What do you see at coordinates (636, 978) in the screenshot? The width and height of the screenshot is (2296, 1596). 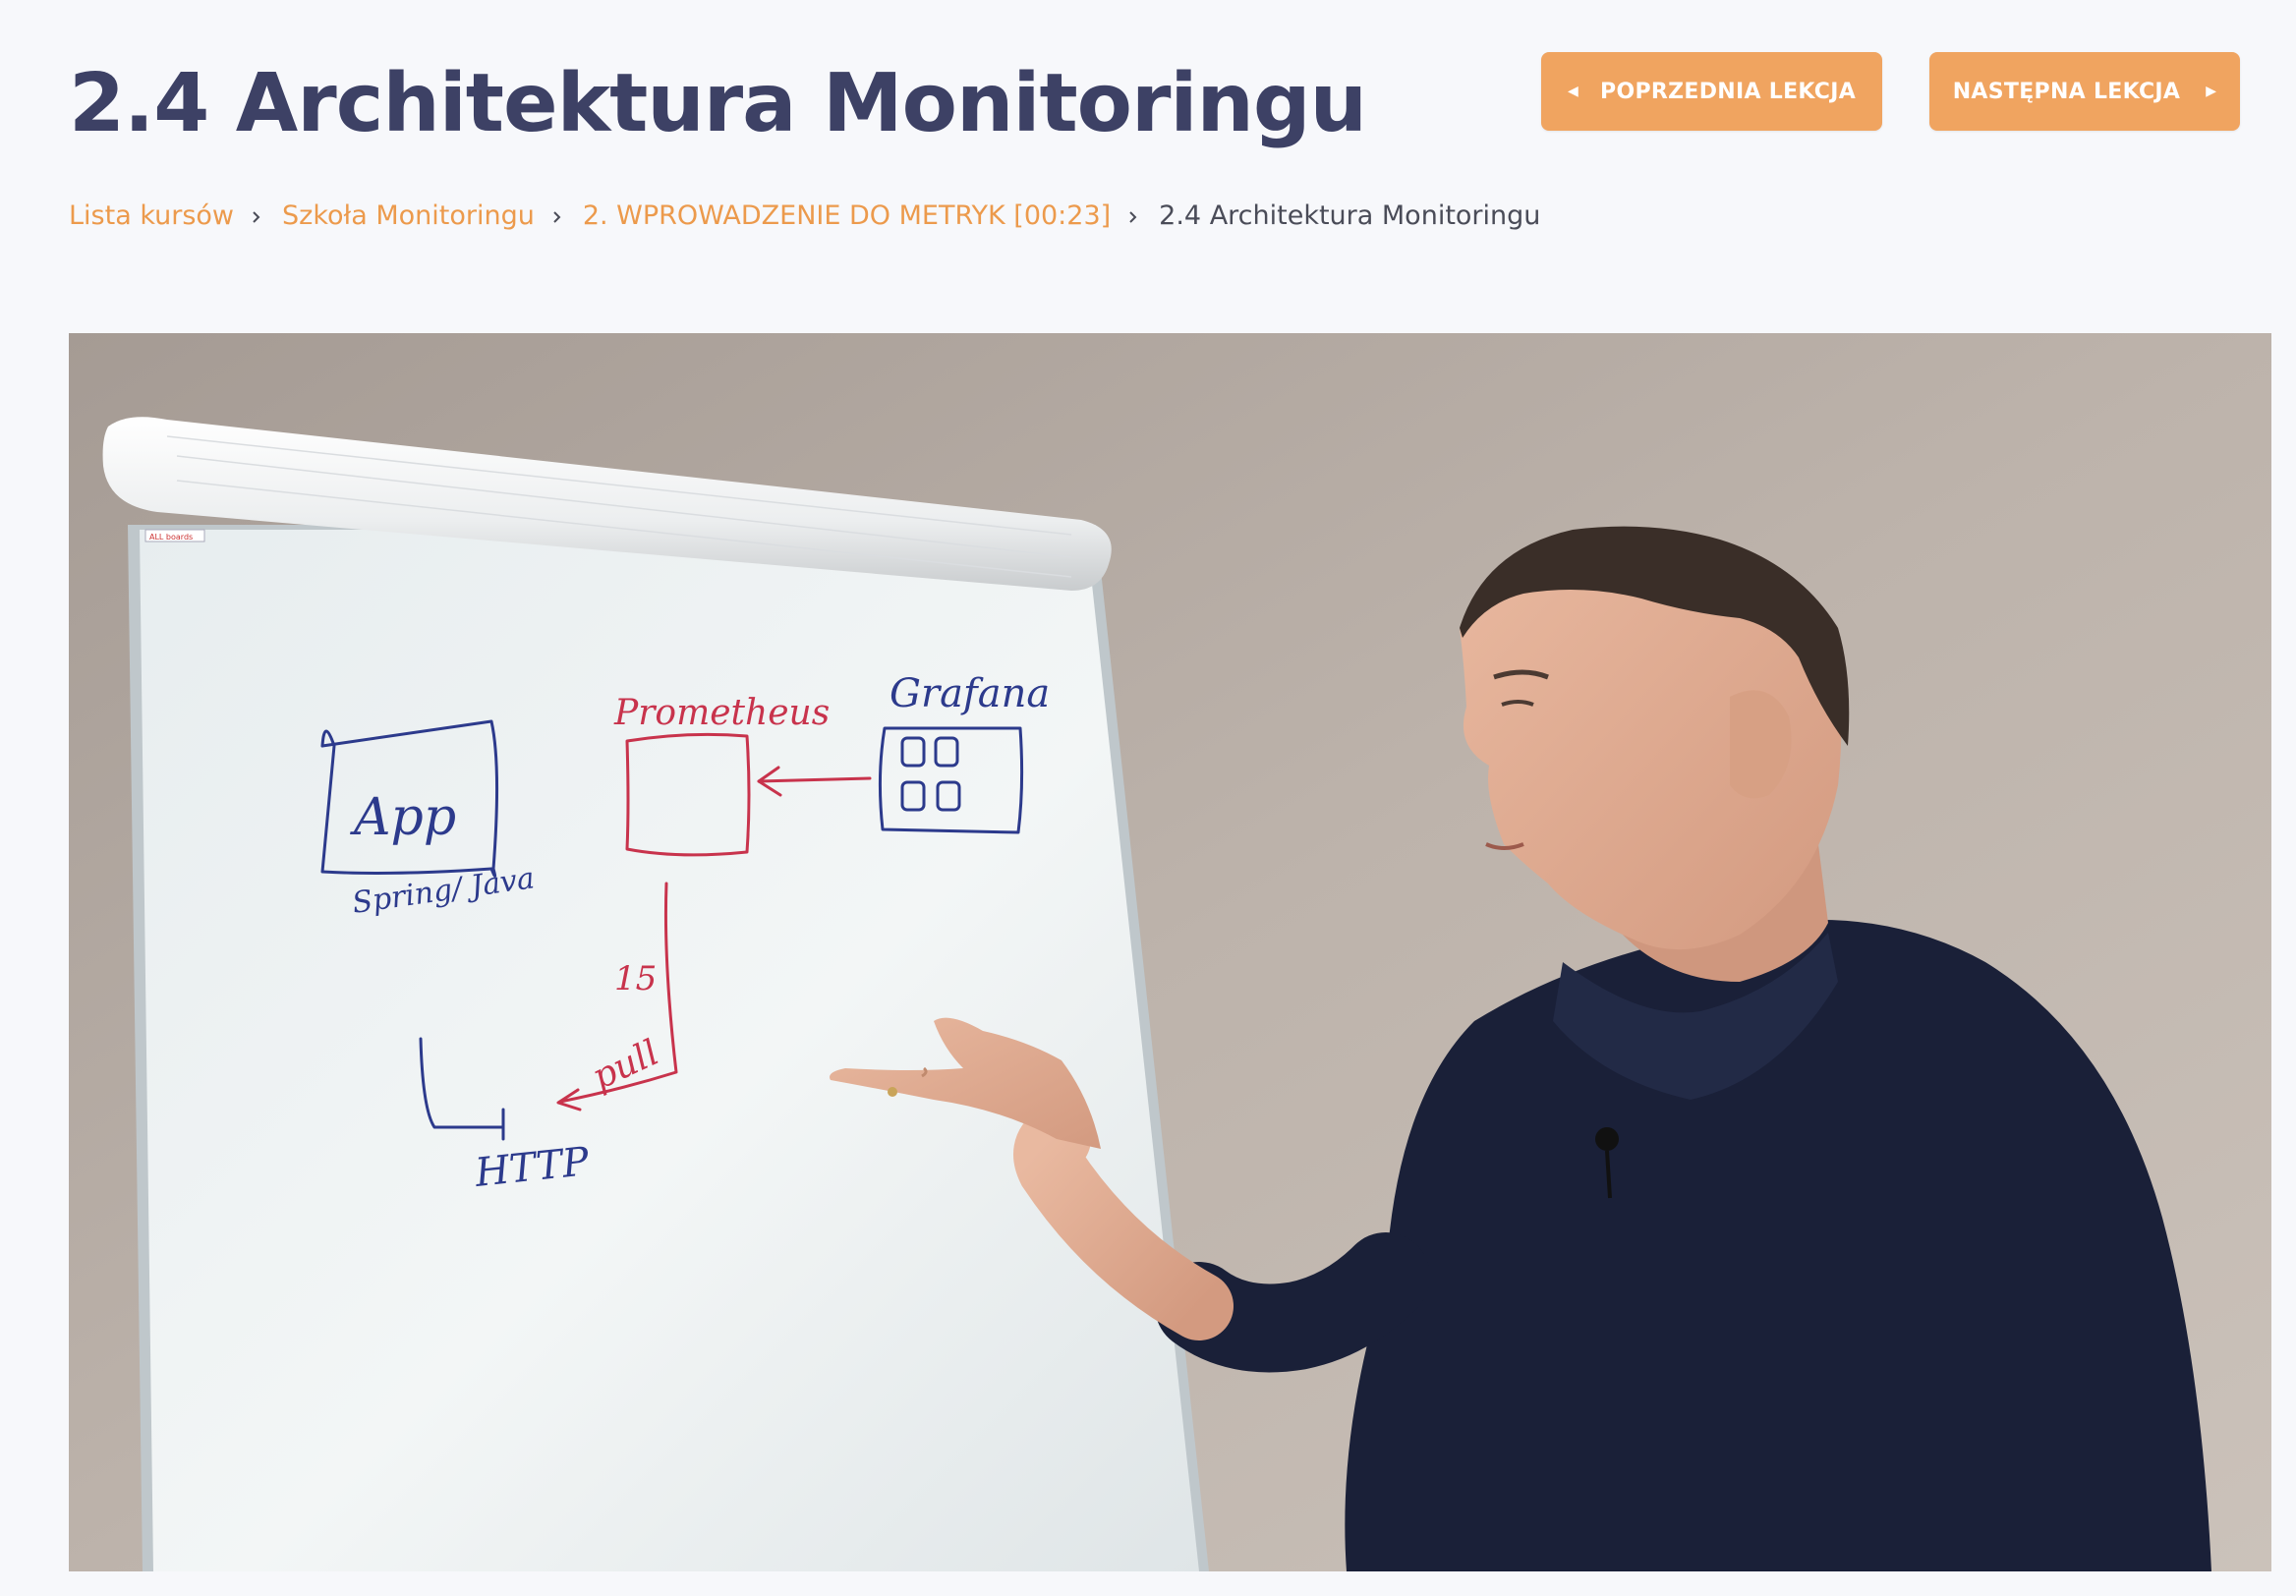 I see `sketch-interval-label: 15` at bounding box center [636, 978].